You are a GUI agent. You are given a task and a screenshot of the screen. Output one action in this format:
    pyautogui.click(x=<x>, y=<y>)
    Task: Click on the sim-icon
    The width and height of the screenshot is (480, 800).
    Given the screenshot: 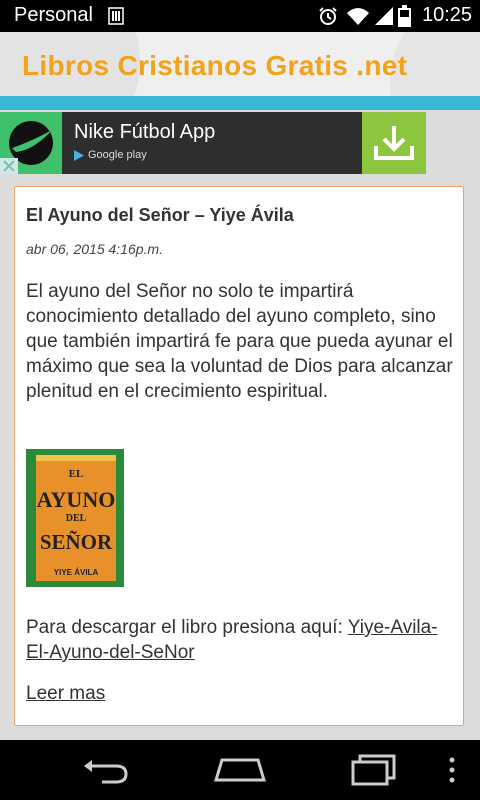 What is the action you would take?
    pyautogui.click(x=116, y=16)
    